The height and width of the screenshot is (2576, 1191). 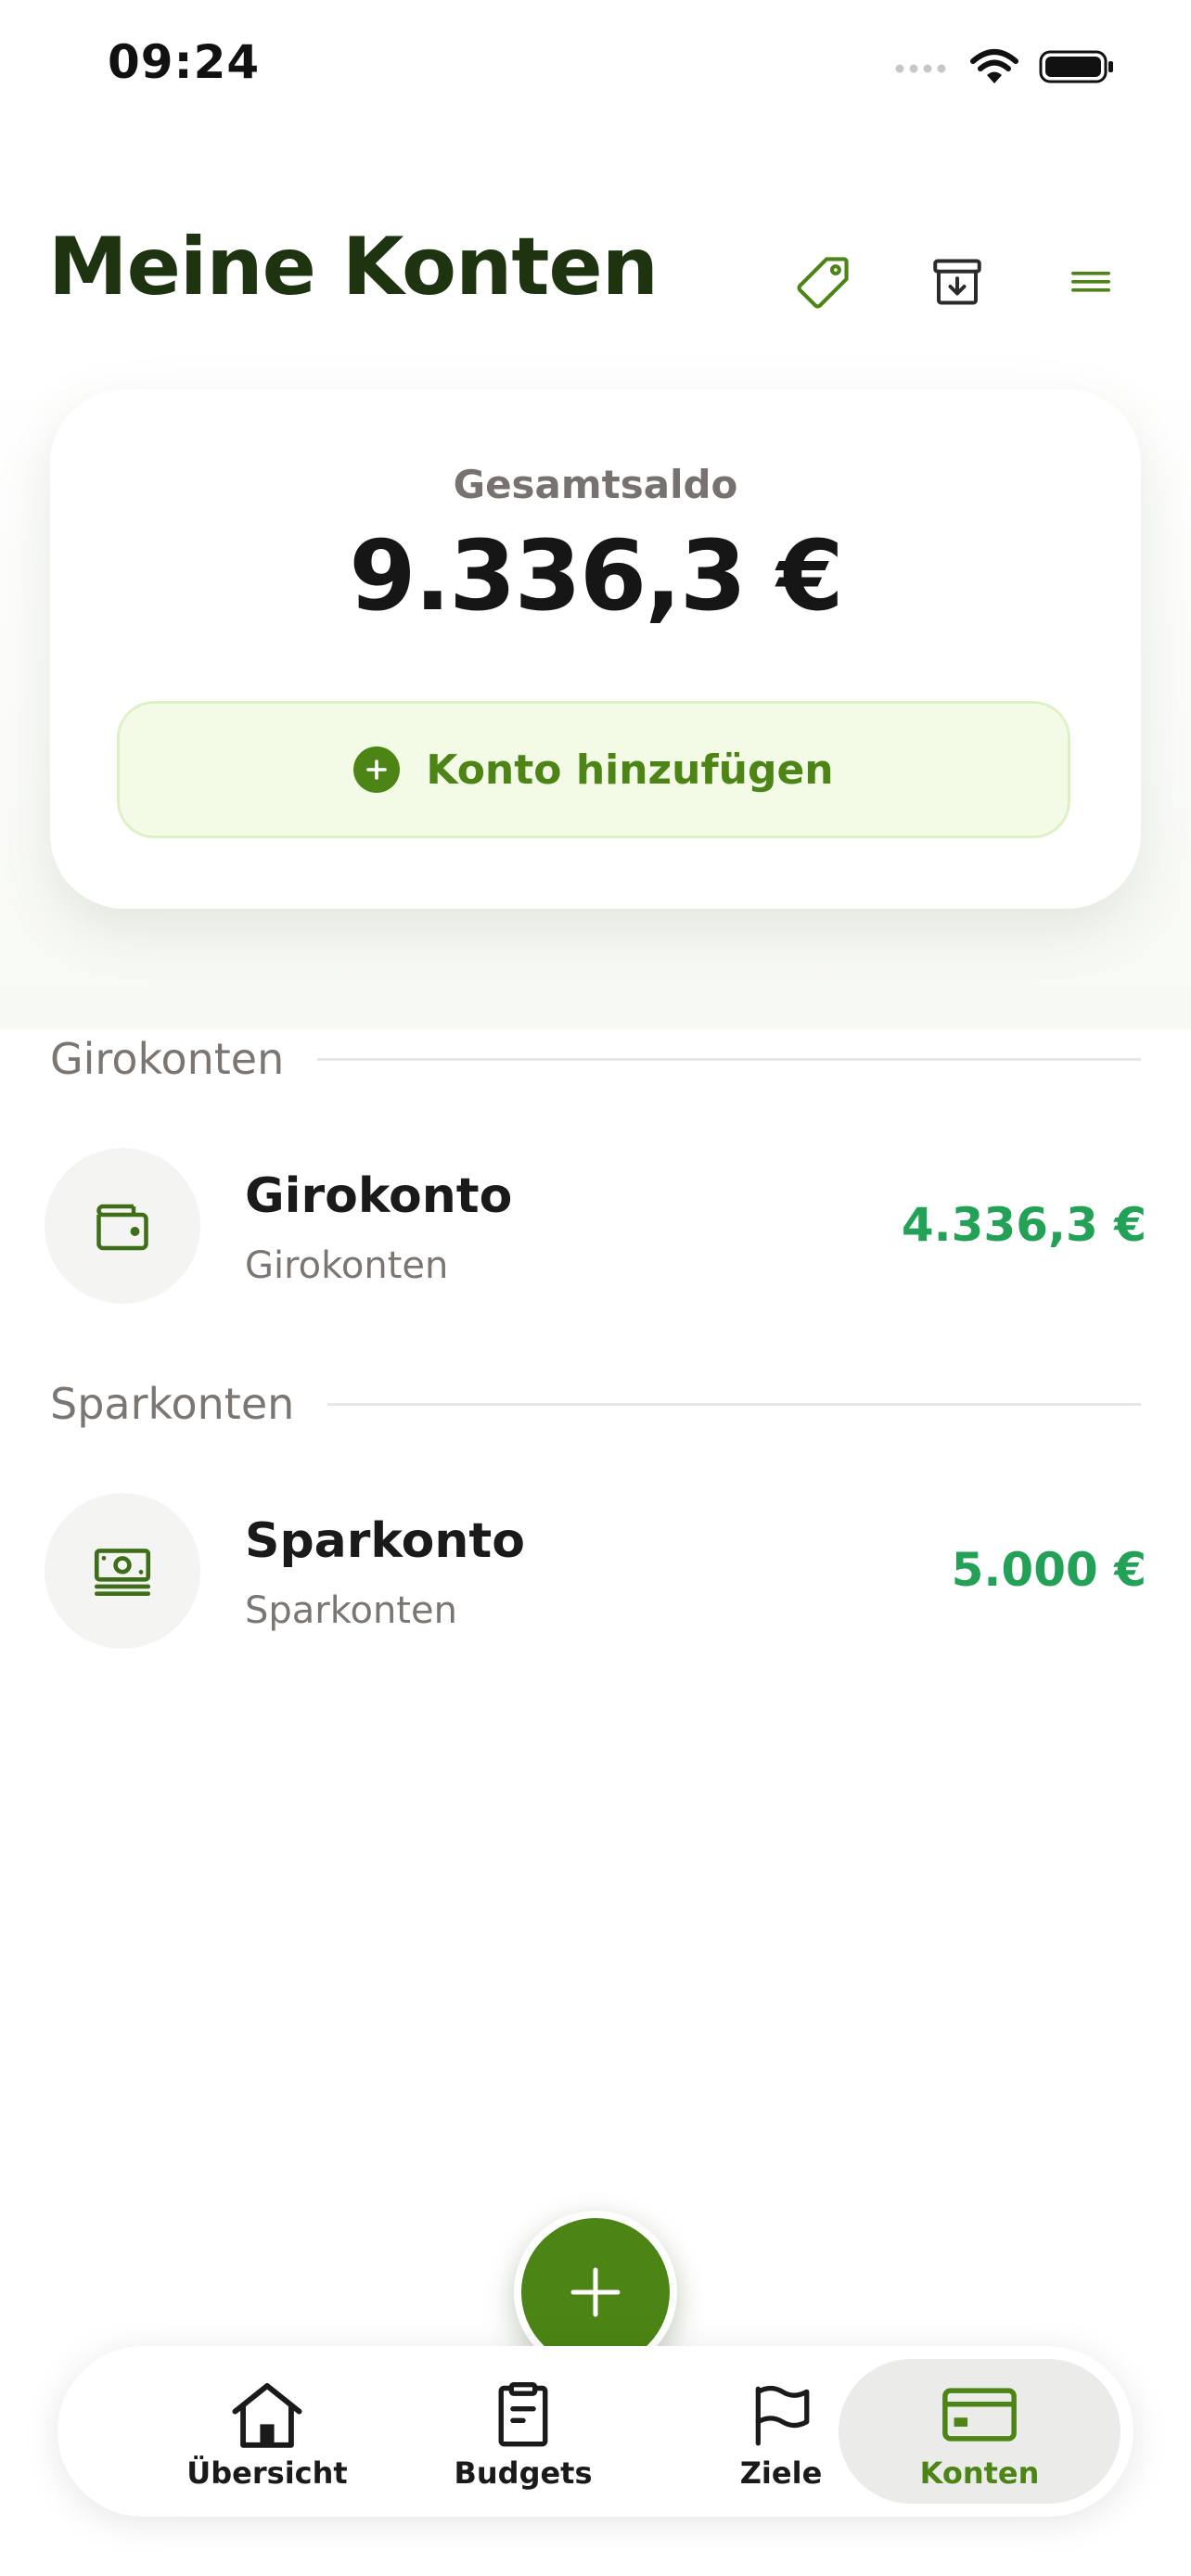 I want to click on cellular-signal-icon, so click(x=920, y=68).